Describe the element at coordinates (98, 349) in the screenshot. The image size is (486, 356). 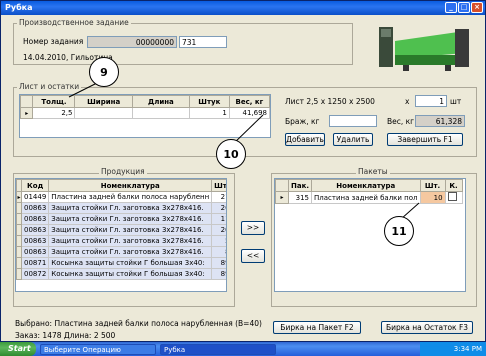
I see `taskbar-item-operations: Выберите Операцию` at that location.